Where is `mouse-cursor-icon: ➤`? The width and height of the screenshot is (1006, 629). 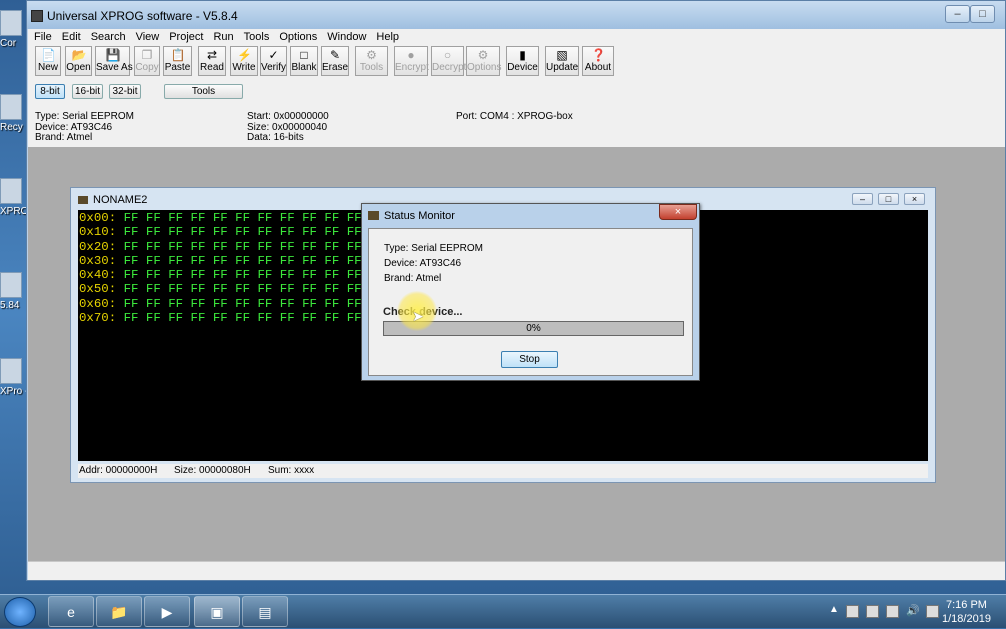 mouse-cursor-icon: ➤ is located at coordinates (418, 316).